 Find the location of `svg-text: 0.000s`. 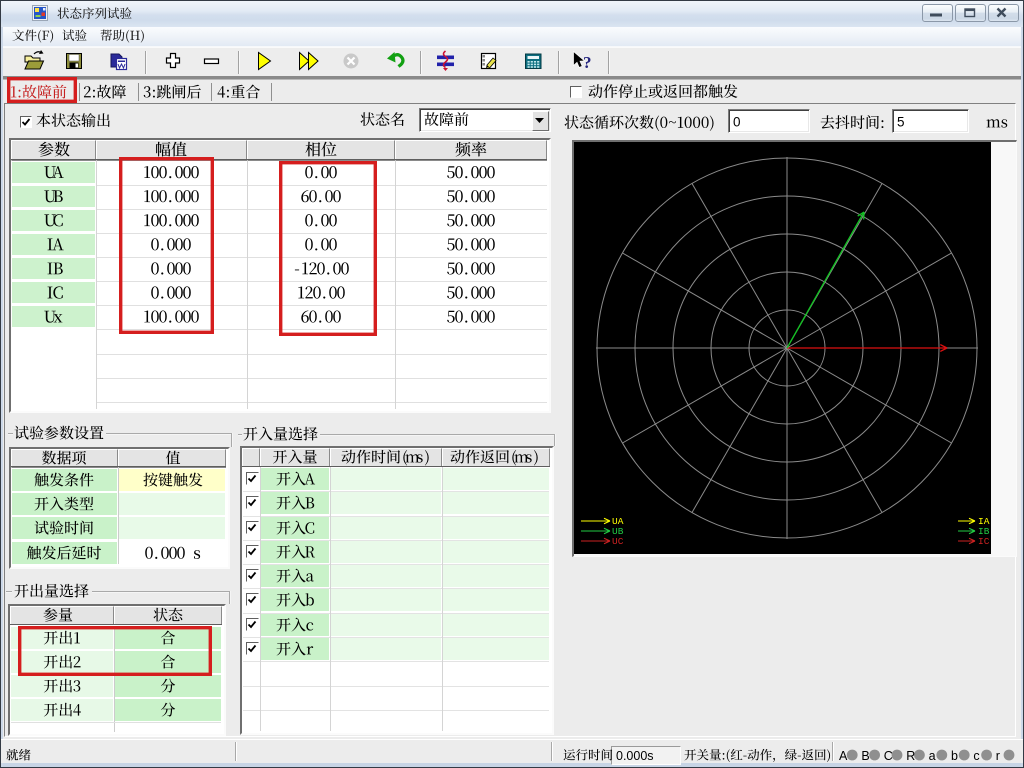

svg-text: 0.000s is located at coordinates (635, 756).